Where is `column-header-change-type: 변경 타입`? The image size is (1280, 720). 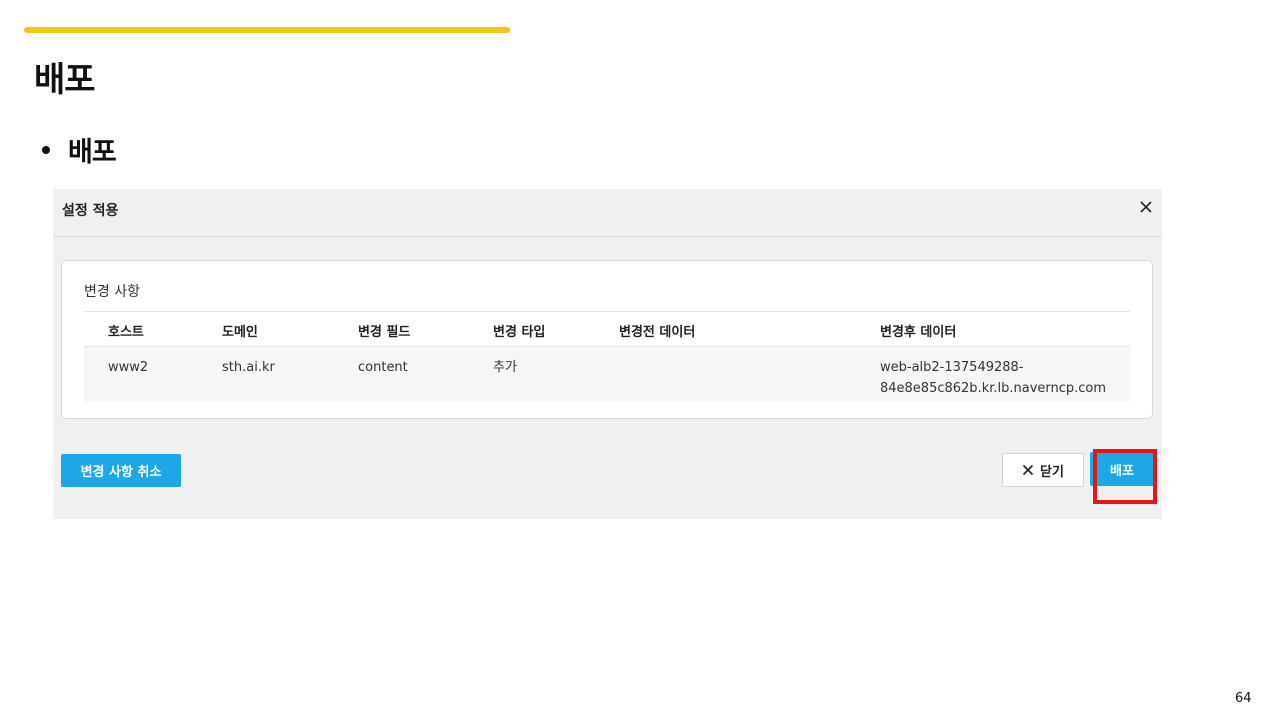
column-header-change-type: 변경 타입 is located at coordinates (519, 332).